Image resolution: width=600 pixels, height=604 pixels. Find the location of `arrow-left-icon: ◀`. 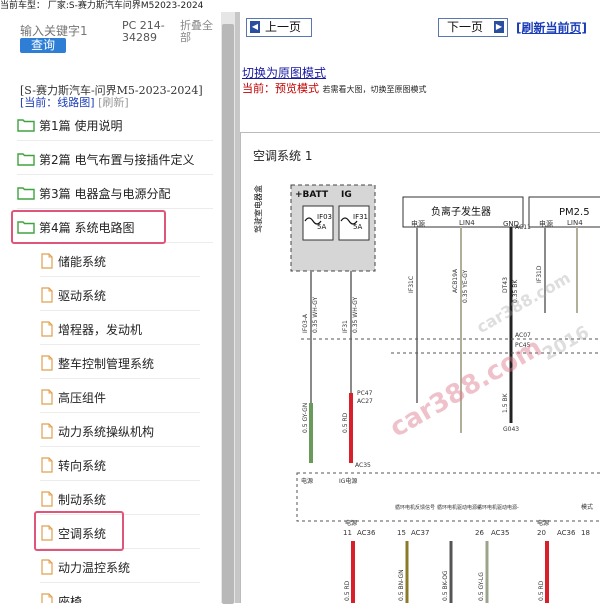

arrow-left-icon: ◀ is located at coordinates (255, 27).